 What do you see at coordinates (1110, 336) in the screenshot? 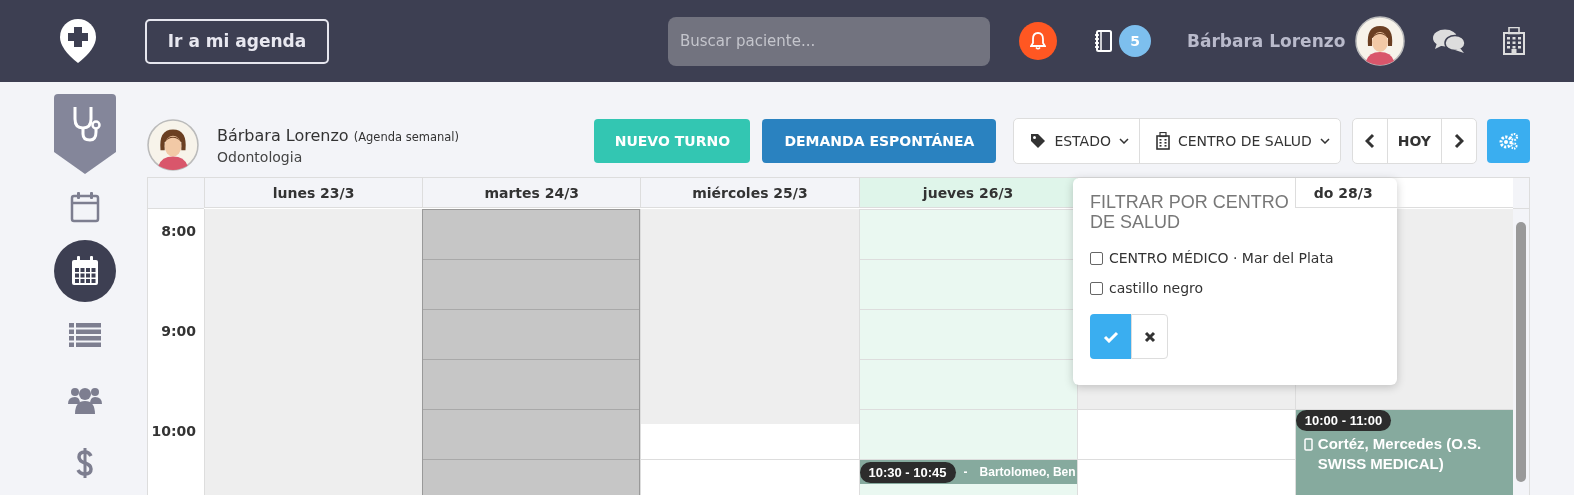
I see `check-icon` at bounding box center [1110, 336].